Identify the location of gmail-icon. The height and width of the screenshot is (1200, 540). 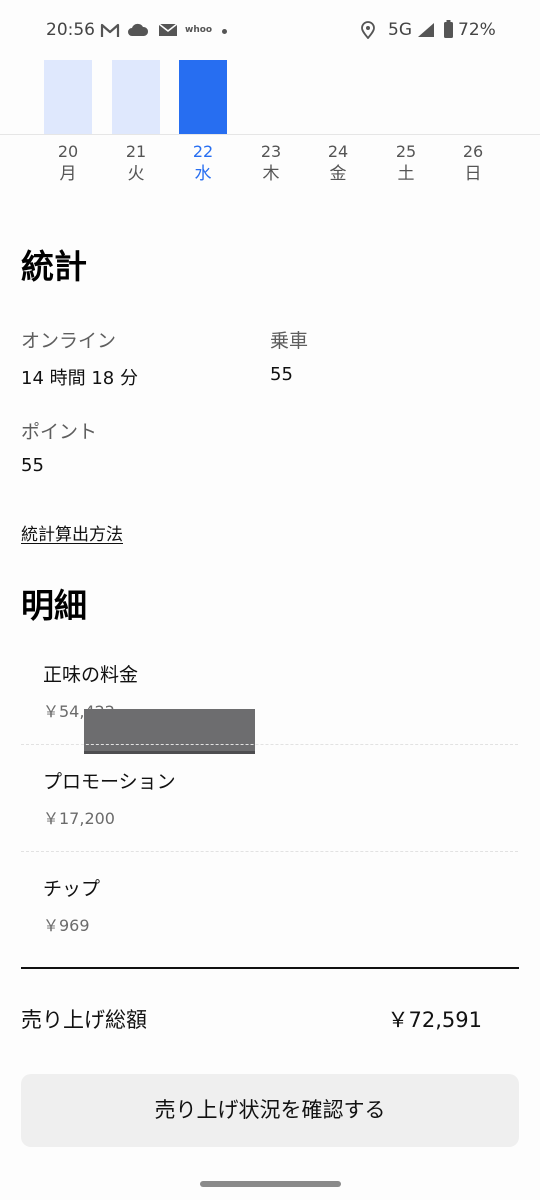
(110, 30).